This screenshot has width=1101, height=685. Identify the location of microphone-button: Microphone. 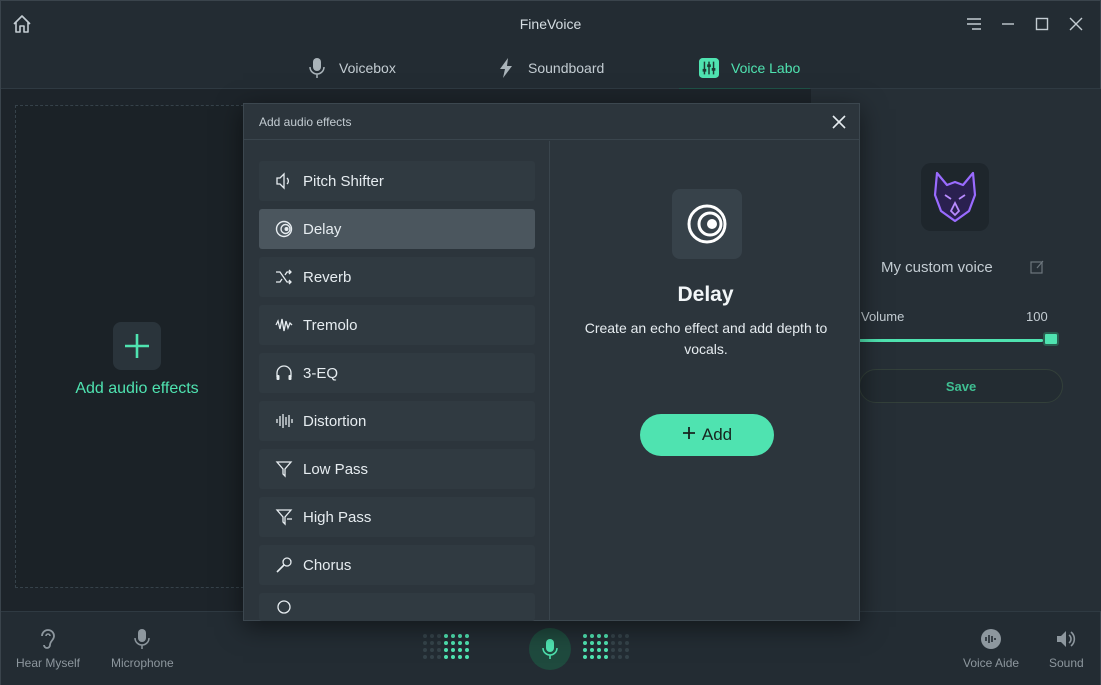
(142, 649).